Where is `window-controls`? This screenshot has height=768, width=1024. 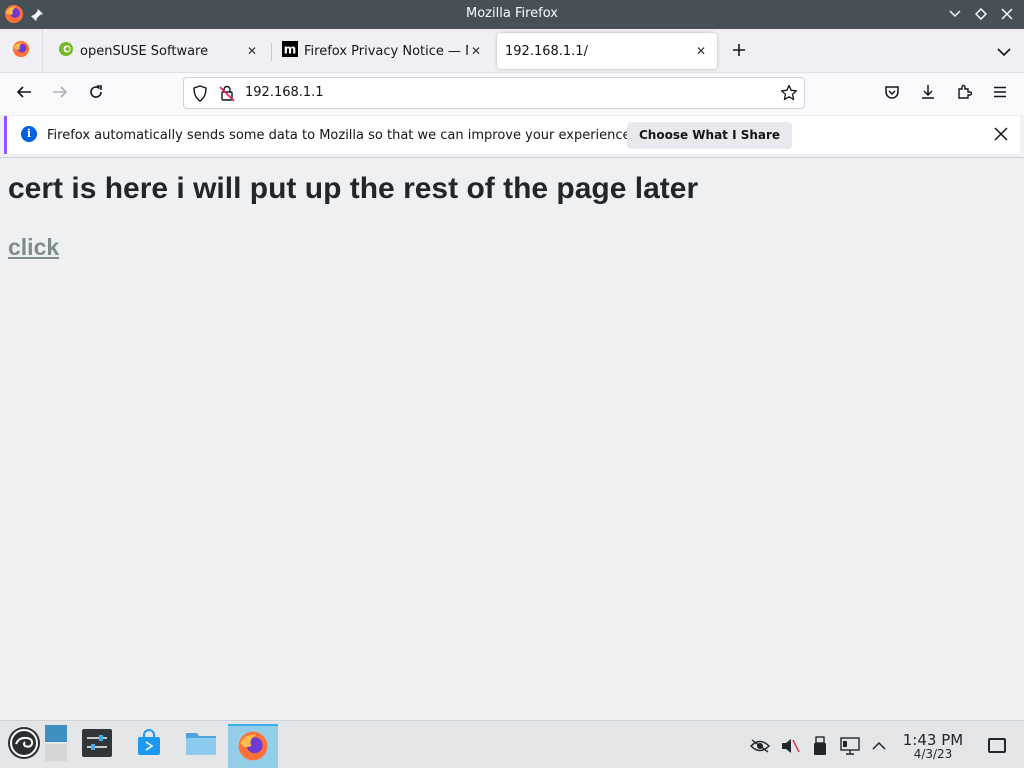
window-controls is located at coordinates (981, 14).